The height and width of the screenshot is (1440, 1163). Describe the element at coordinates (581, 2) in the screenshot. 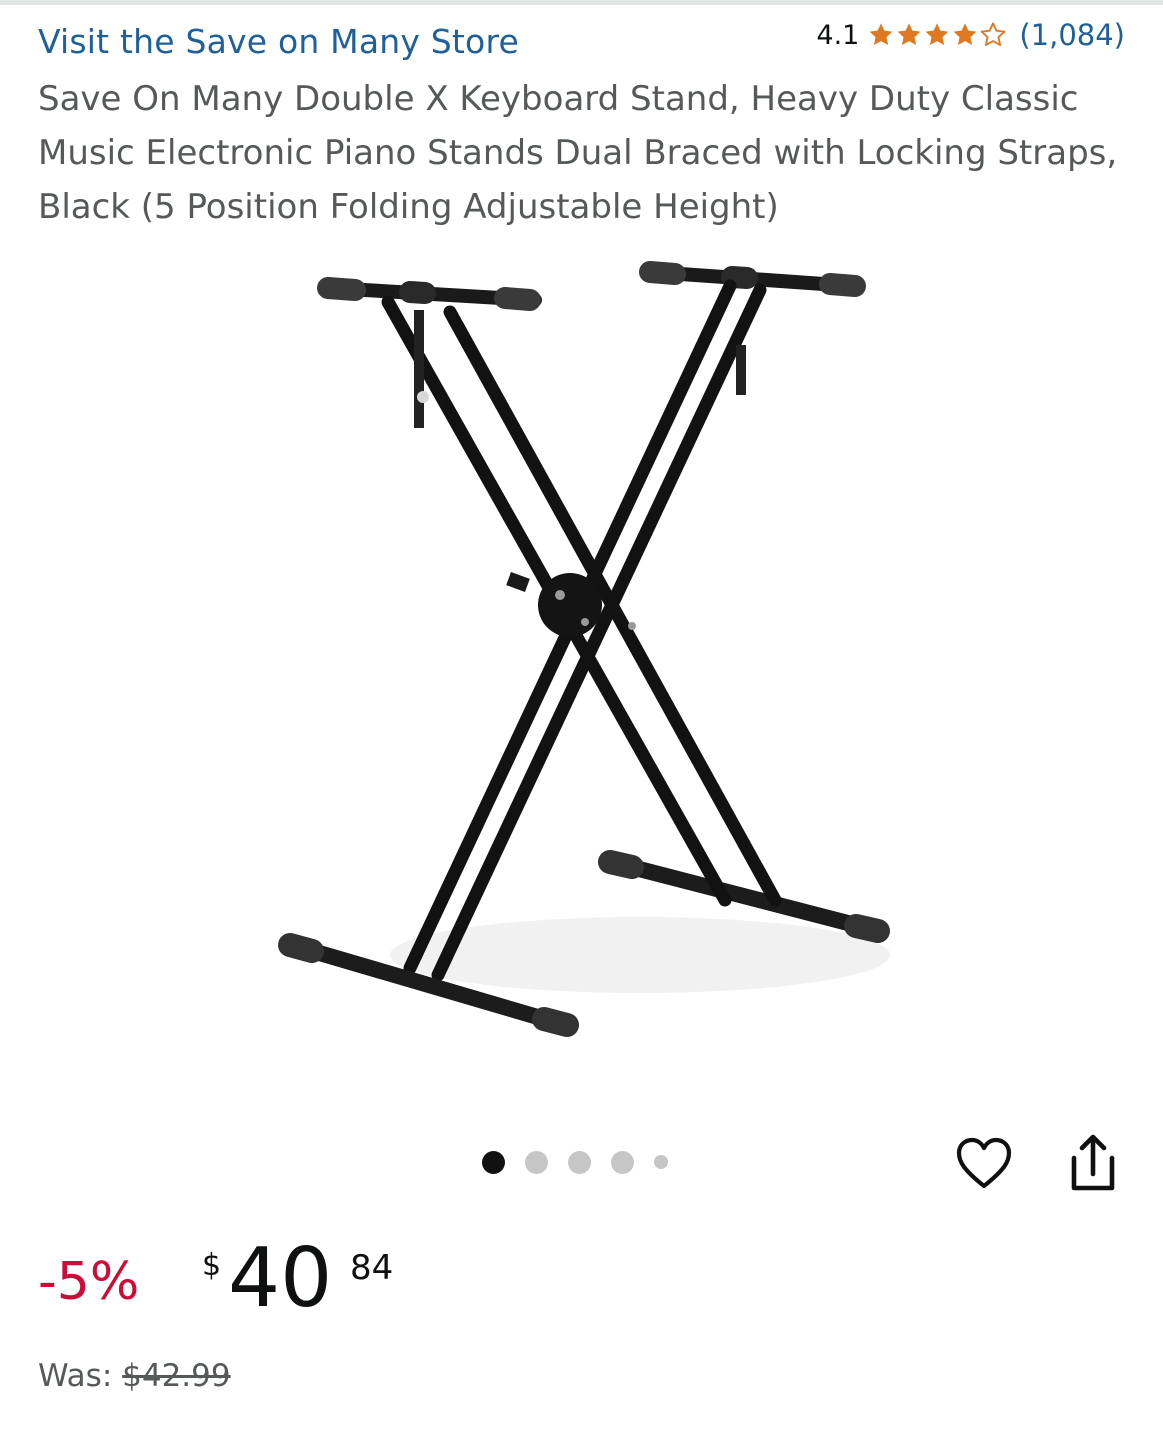

I see `top-divider` at that location.